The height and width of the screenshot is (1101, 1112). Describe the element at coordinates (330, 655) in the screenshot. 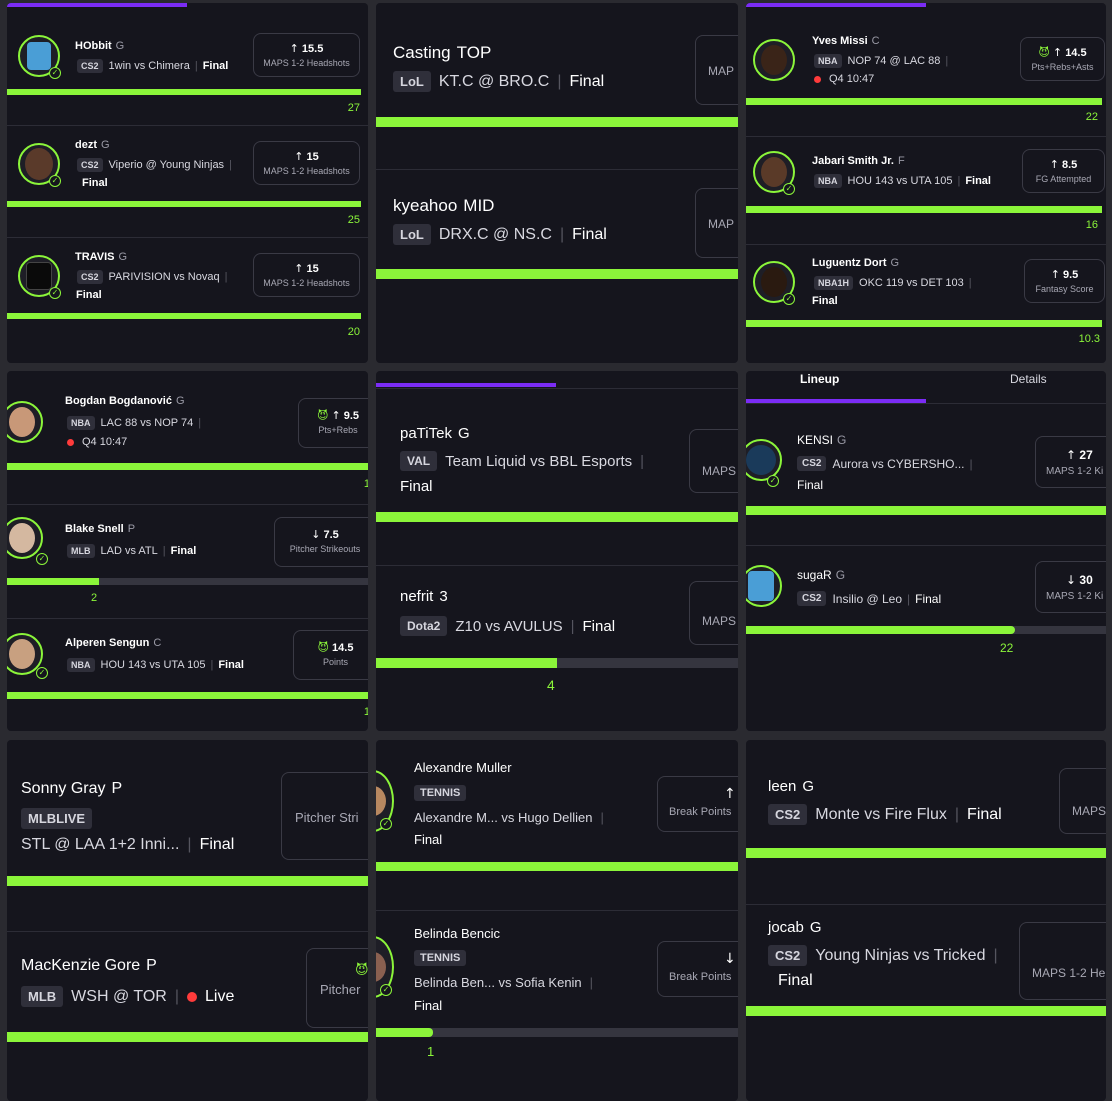

I see `stat-line-button: 😈 14.5 Points` at that location.